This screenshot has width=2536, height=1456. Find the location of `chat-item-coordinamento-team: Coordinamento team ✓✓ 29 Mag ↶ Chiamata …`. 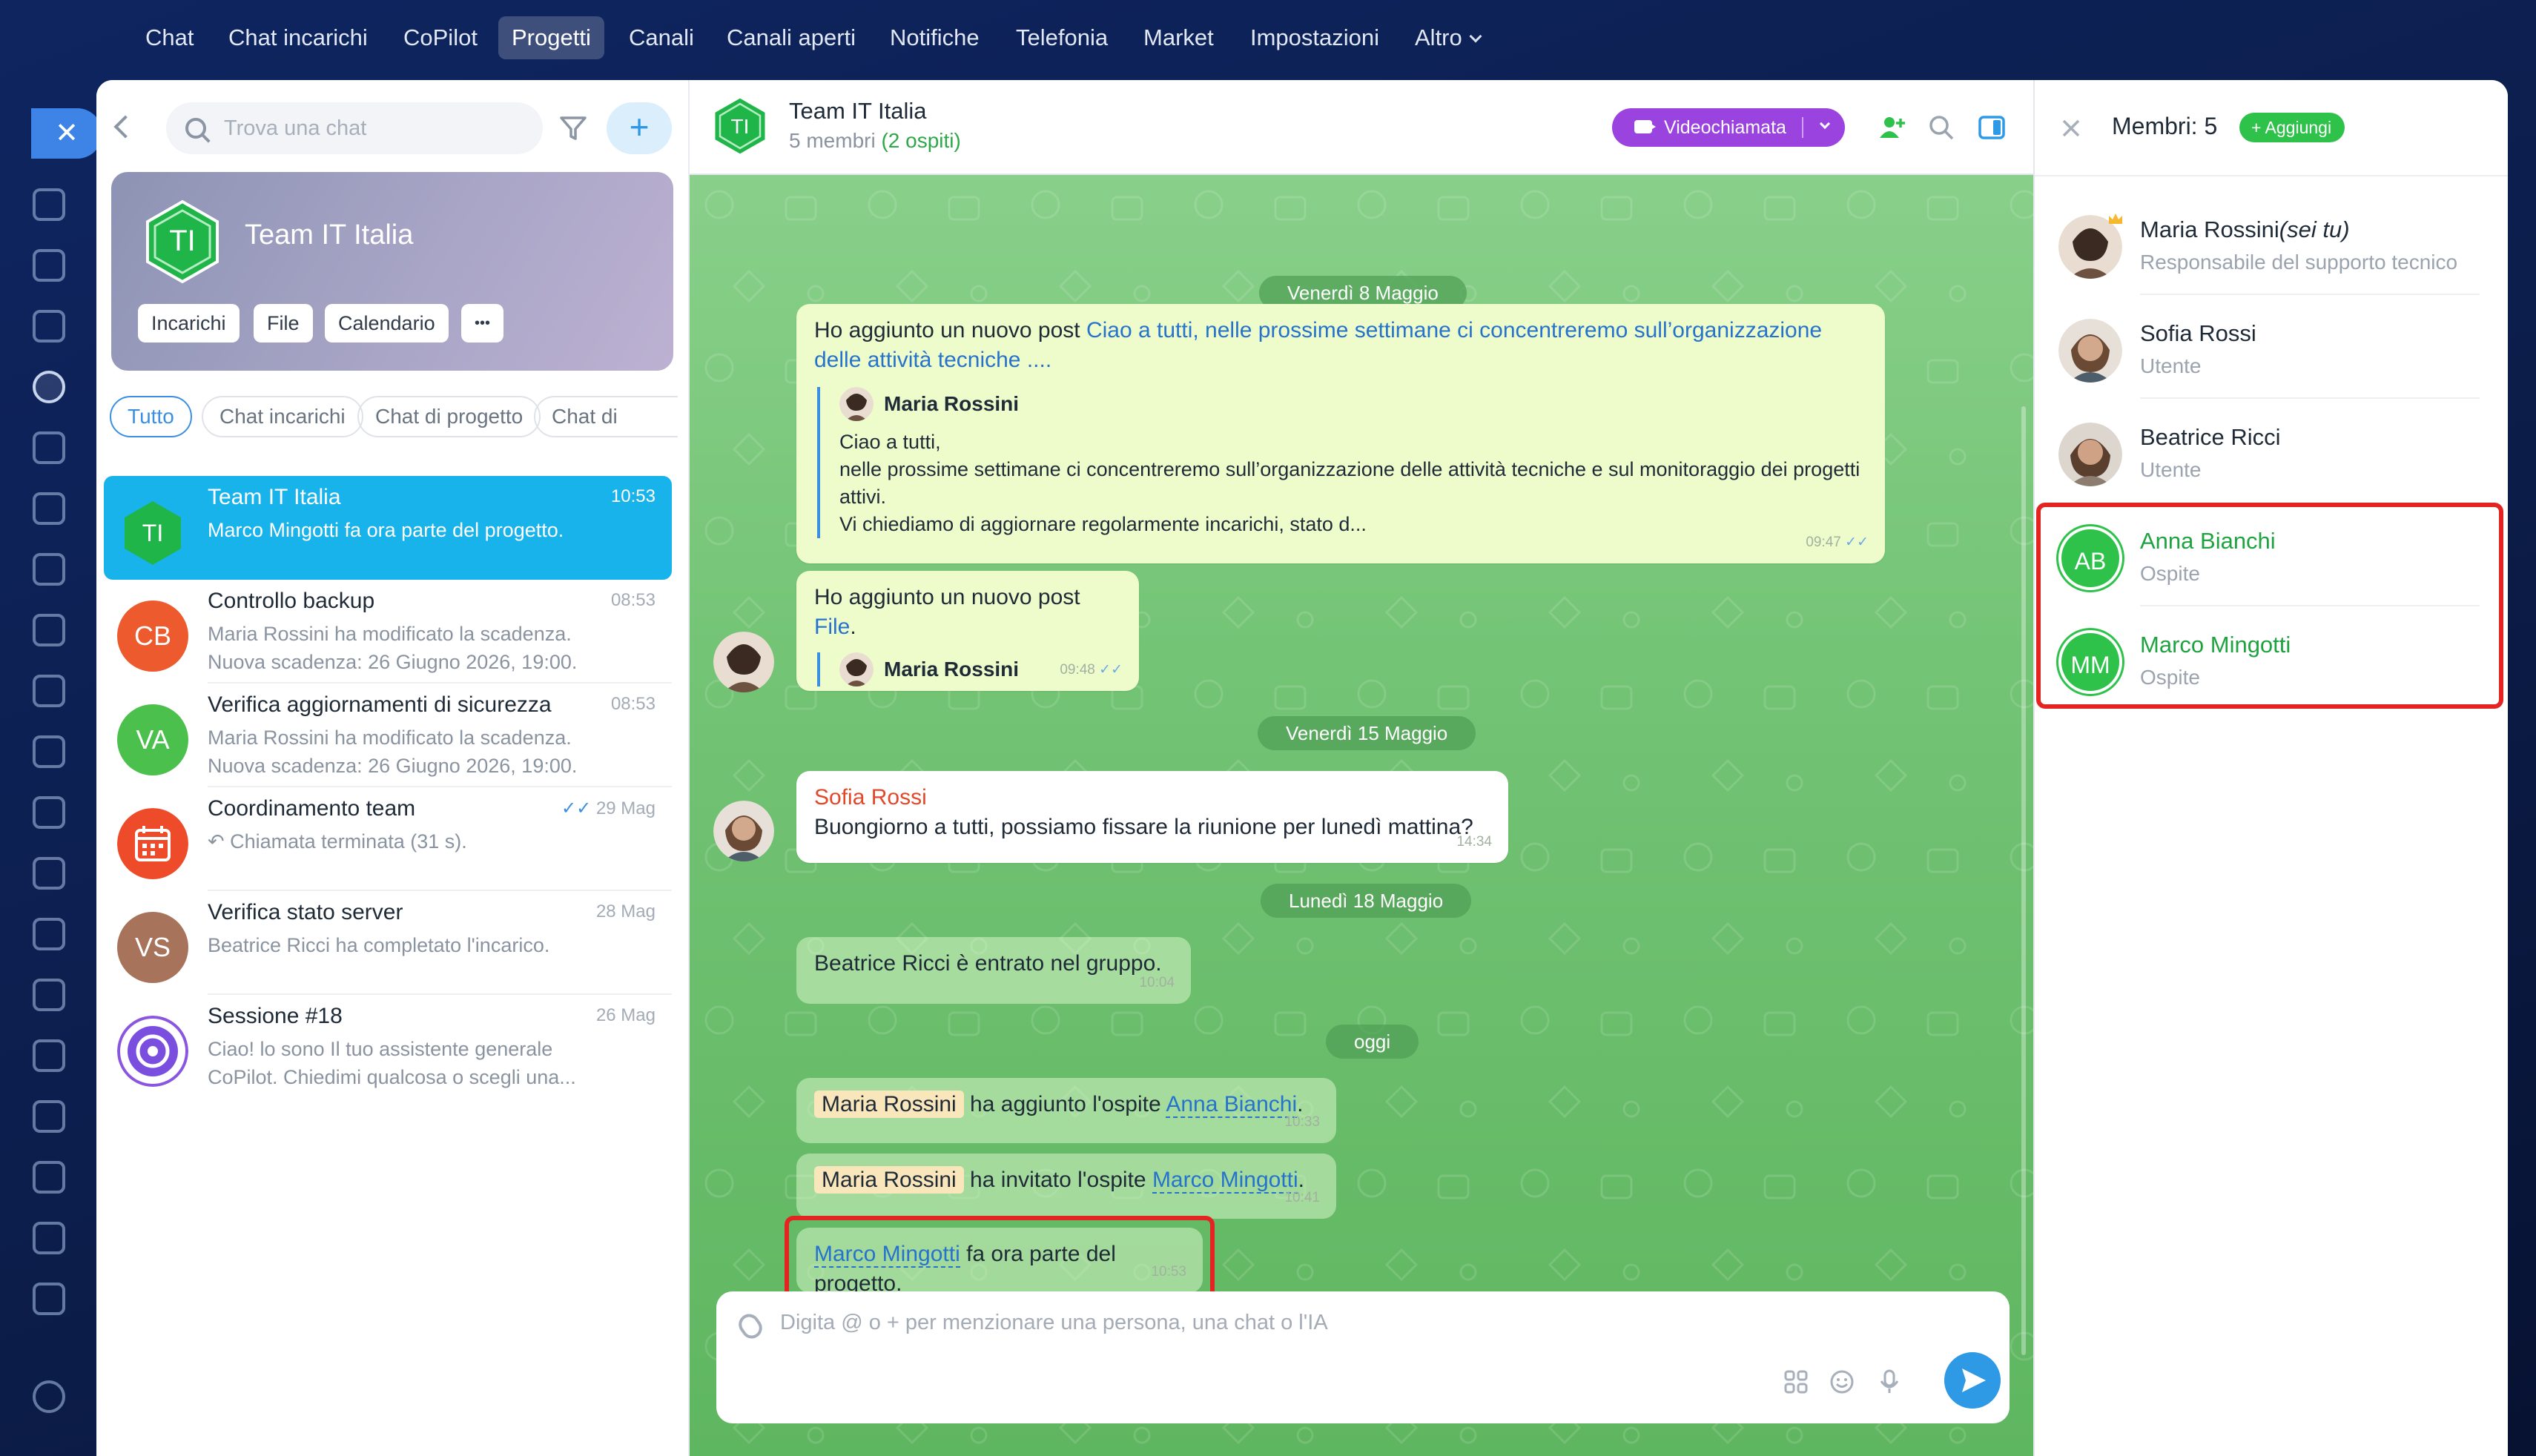

chat-item-coordinamento-team: Coordinamento team ✓✓ 29 Mag ↶ Chiamata … is located at coordinates (388, 839).